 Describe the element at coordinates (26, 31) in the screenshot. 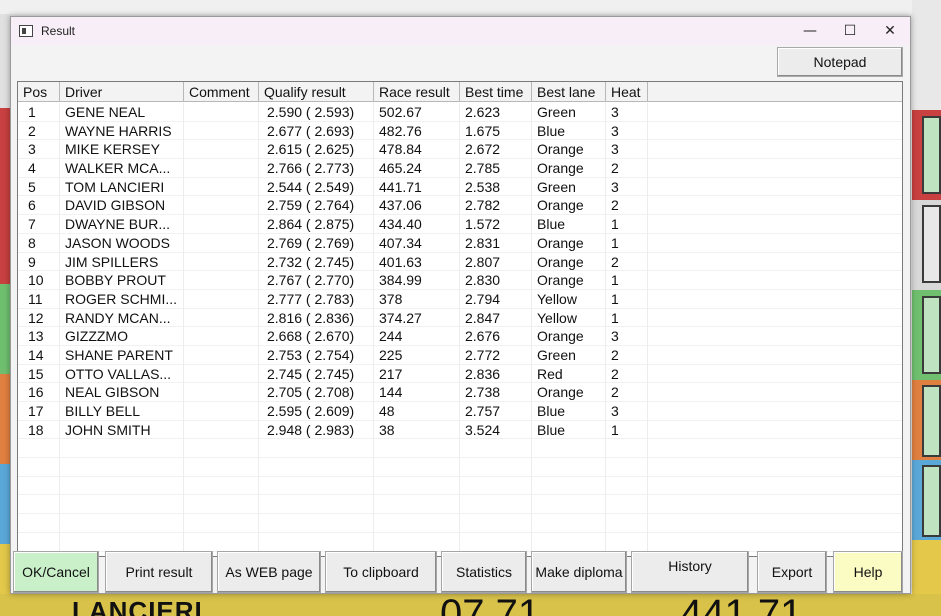

I see `window-icon` at that location.